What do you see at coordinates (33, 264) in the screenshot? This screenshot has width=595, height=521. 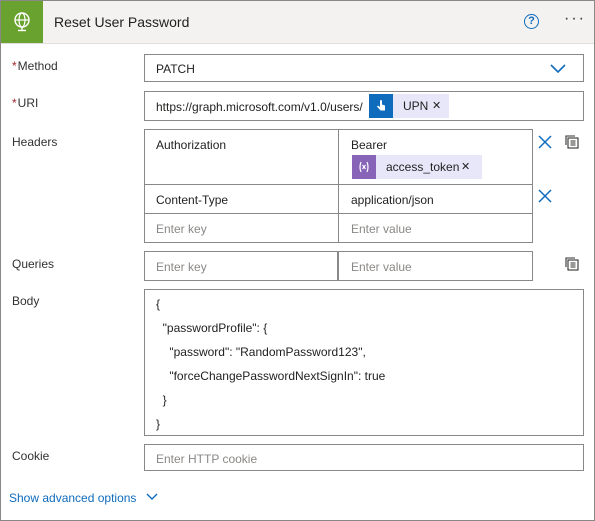 I see `queries-label: Queries` at bounding box center [33, 264].